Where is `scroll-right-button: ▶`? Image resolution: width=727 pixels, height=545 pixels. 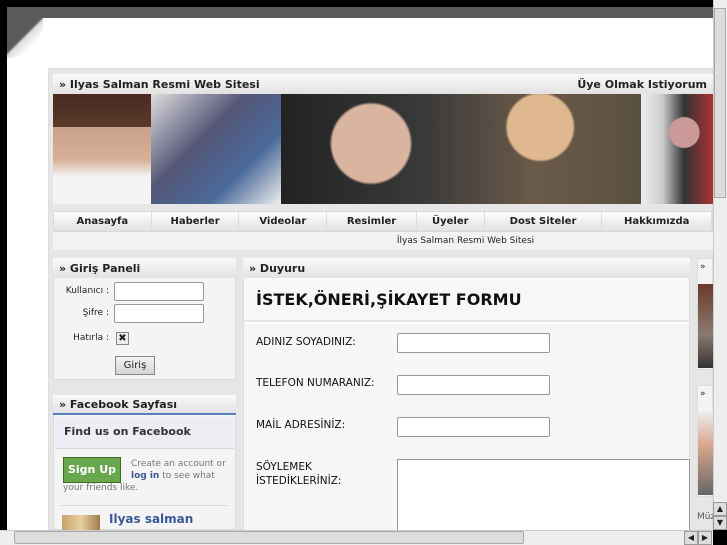 scroll-right-button: ▶ is located at coordinates (705, 538).